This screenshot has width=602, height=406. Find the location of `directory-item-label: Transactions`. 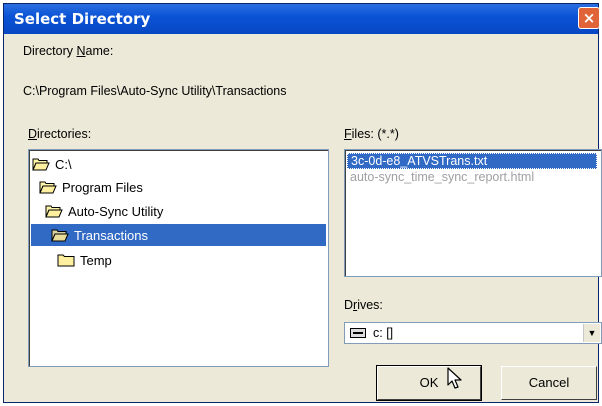

directory-item-label: Transactions is located at coordinates (111, 235).